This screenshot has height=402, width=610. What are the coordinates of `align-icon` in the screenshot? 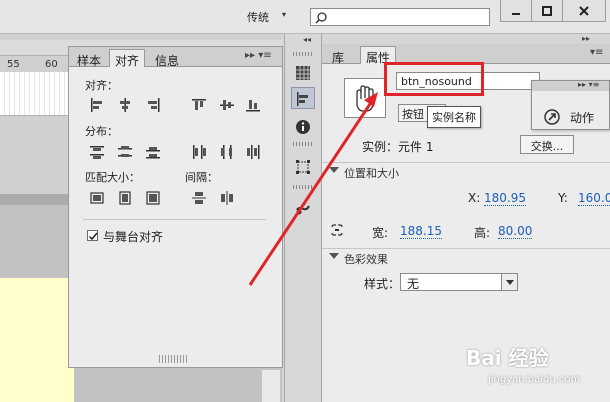 It's located at (302, 99).